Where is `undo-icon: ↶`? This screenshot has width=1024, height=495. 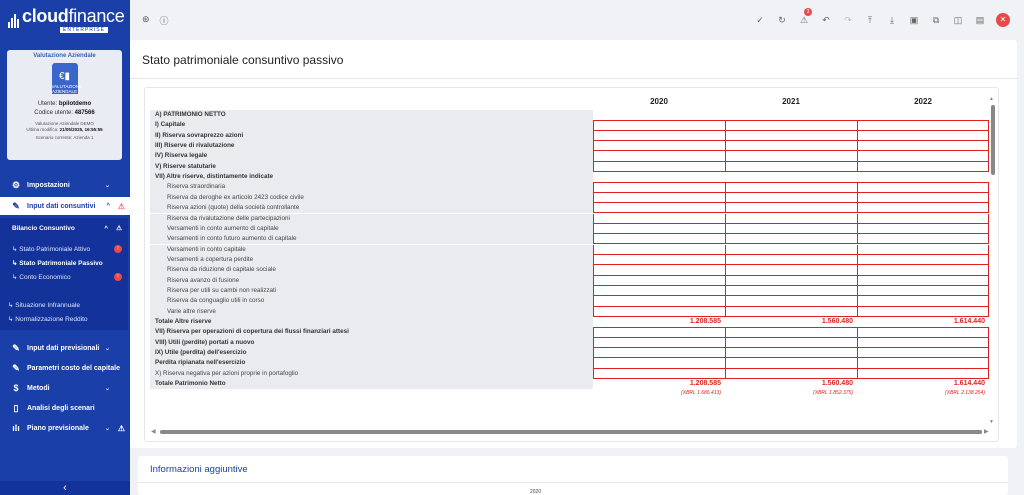 undo-icon: ↶ is located at coordinates (826, 20).